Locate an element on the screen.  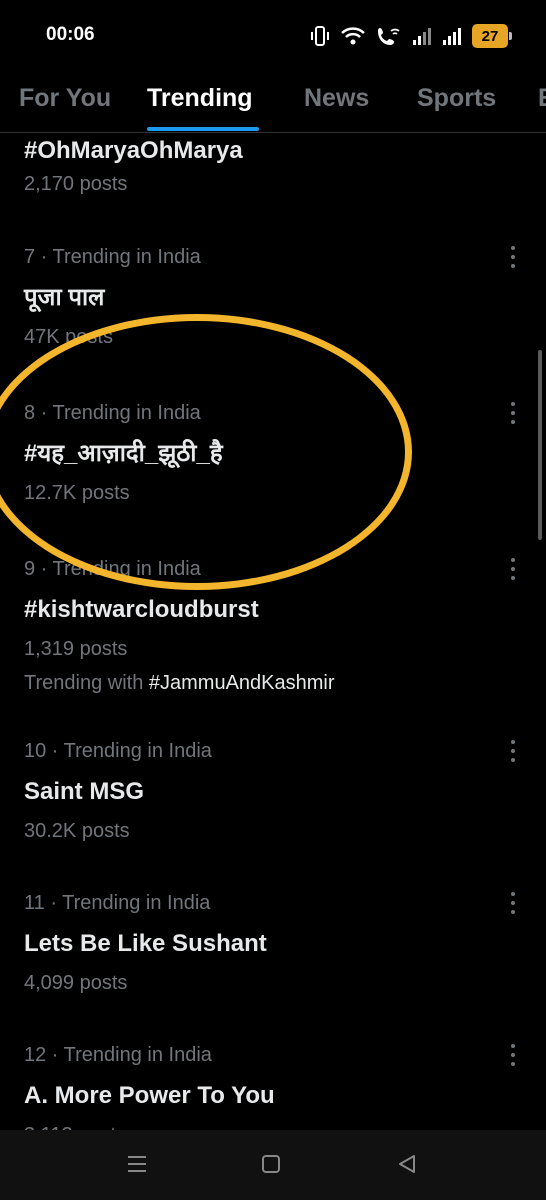
trend-post-count: 47K posts is located at coordinates (68, 337).